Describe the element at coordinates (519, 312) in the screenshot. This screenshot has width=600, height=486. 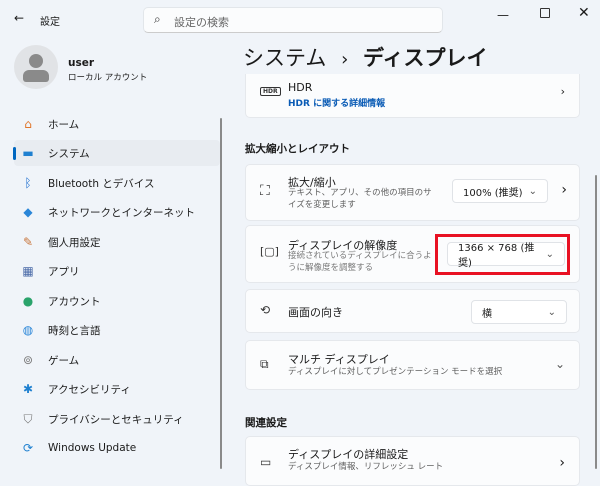
I see `orientation-dropdown: 横 ⌄` at that location.